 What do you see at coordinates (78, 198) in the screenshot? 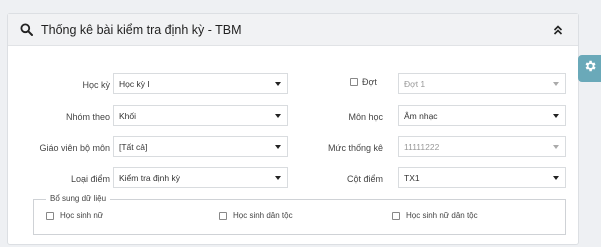
I see `supplement-legend: Bổ sung dữ liệu` at bounding box center [78, 198].